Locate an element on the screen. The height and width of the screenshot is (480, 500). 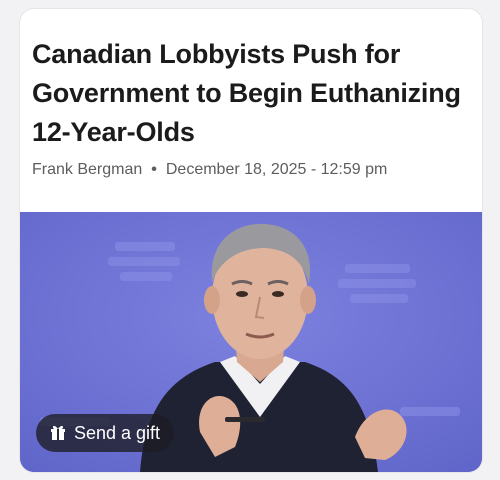
send-gift-label: Send a gift is located at coordinates (117, 432).